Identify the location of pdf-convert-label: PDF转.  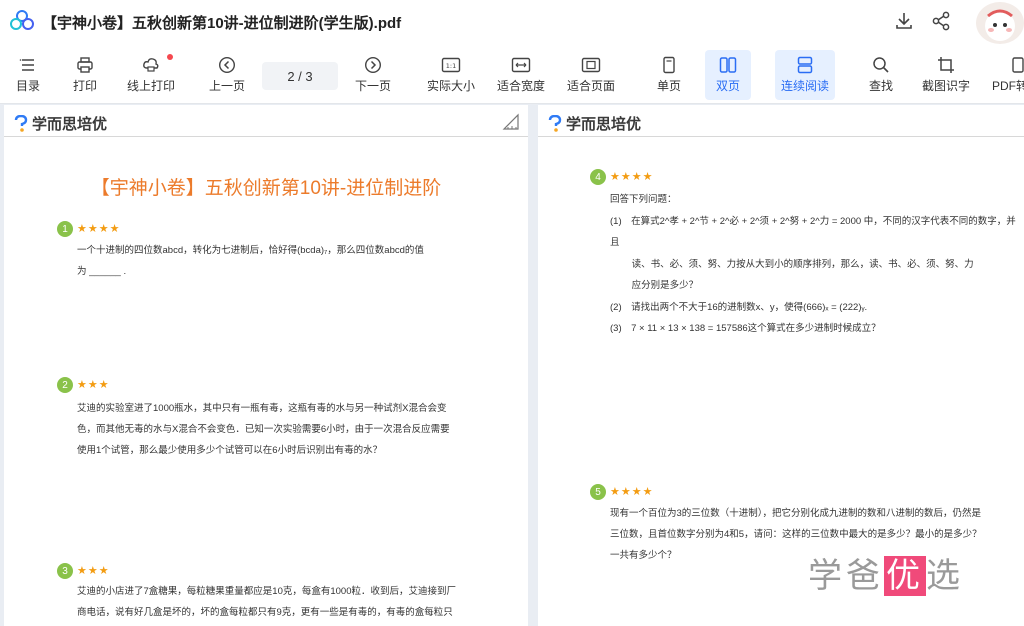
(1008, 86).